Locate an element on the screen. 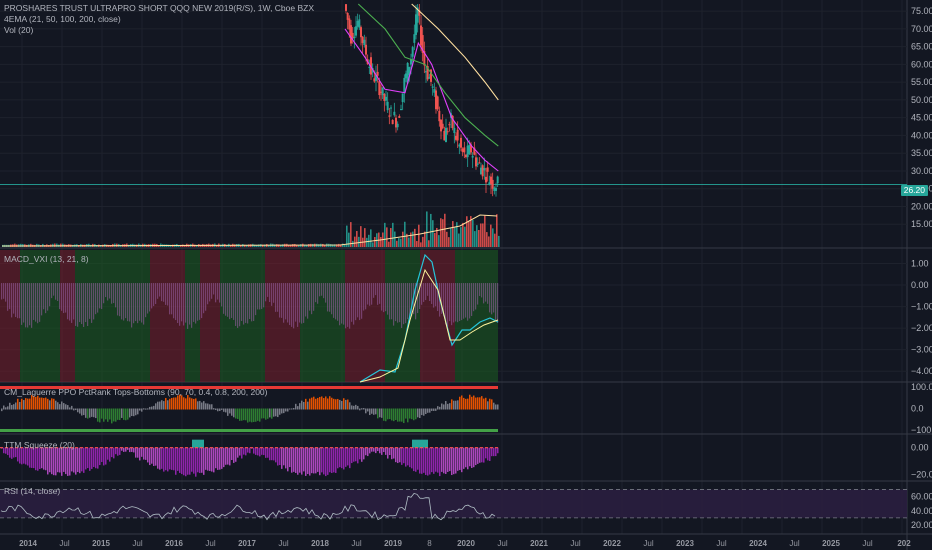  volume-legend: Vol (20) is located at coordinates (18, 30).